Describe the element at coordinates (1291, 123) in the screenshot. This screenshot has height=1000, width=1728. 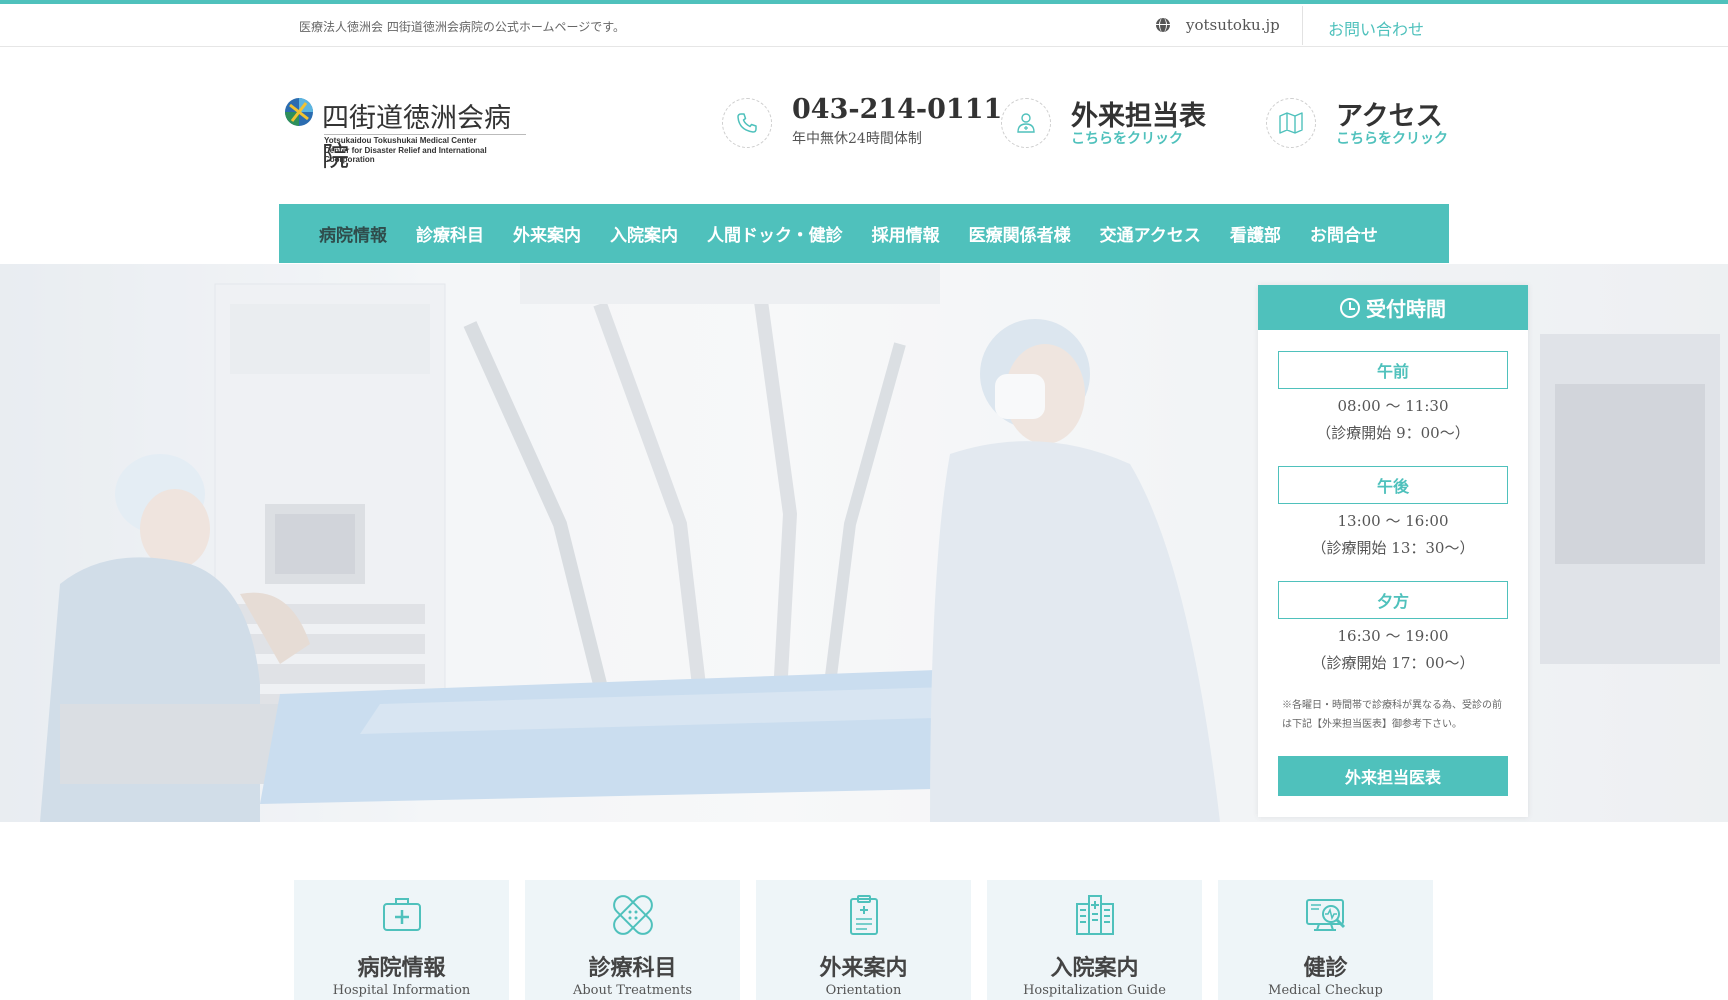
I see `map-icon` at that location.